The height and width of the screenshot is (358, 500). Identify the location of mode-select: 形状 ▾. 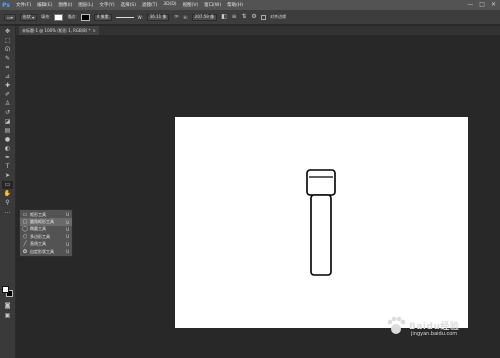
(28, 17).